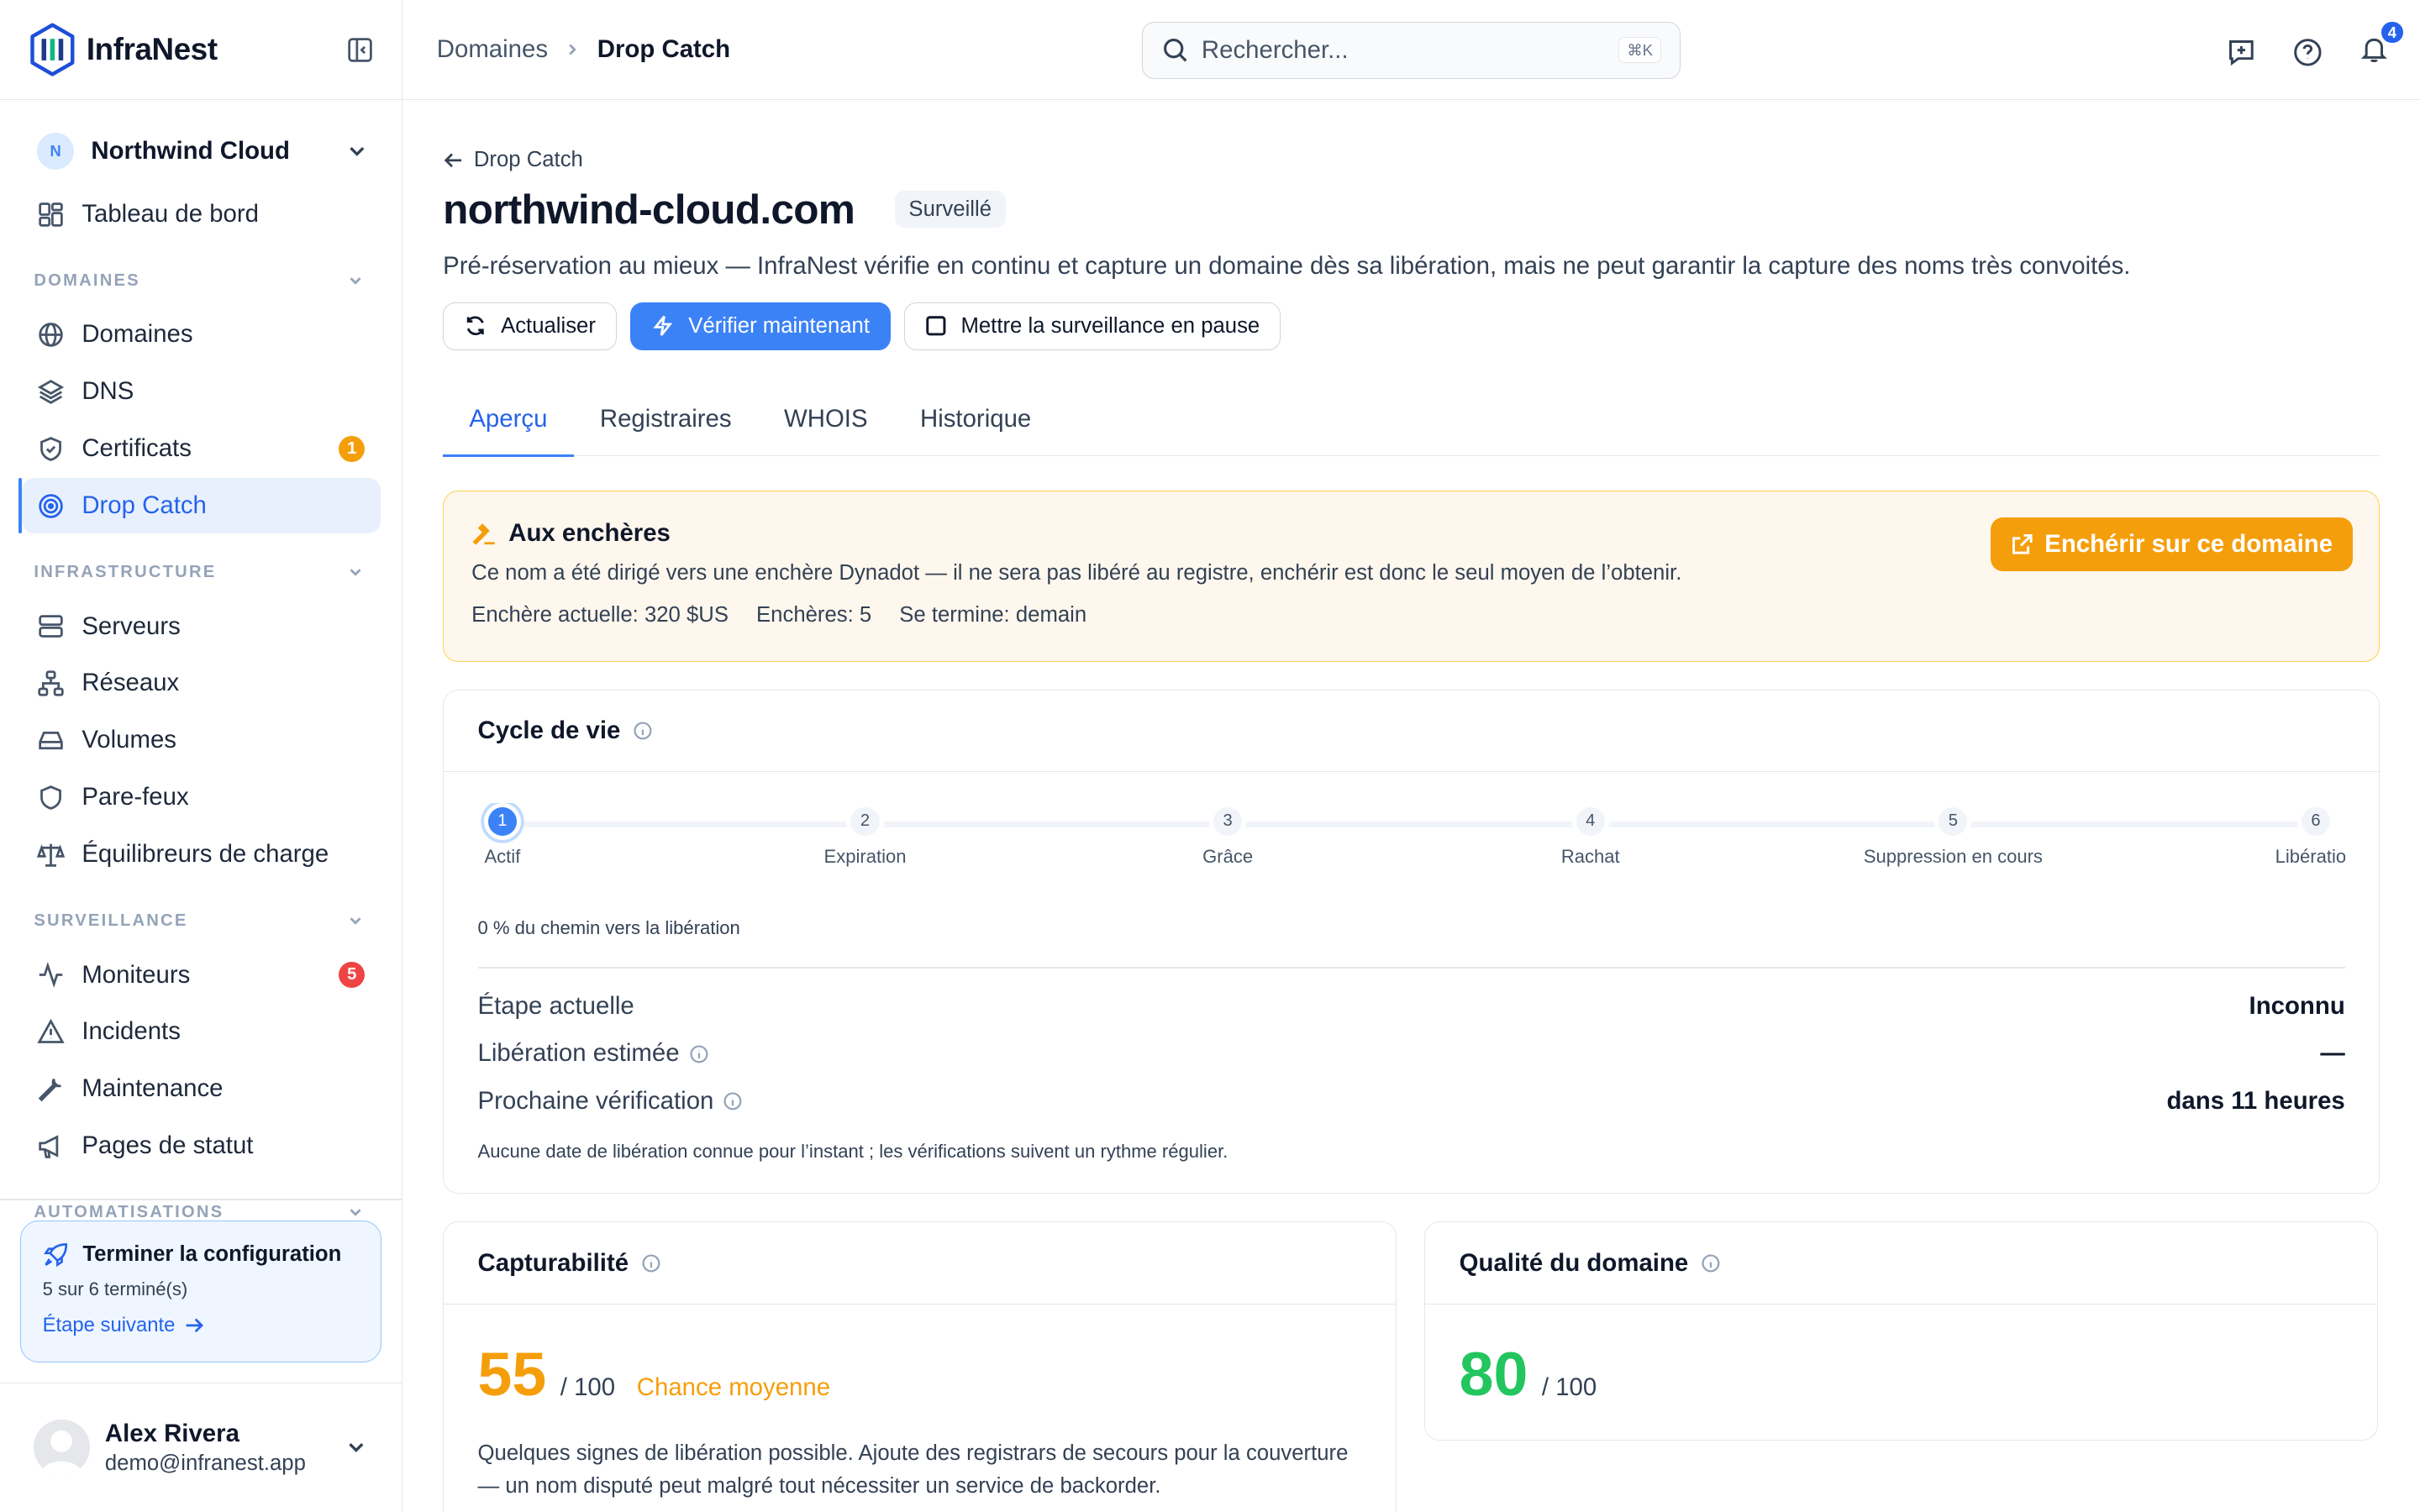  I want to click on sidebar-item-maintenance: Maintenance, so click(202, 1088).